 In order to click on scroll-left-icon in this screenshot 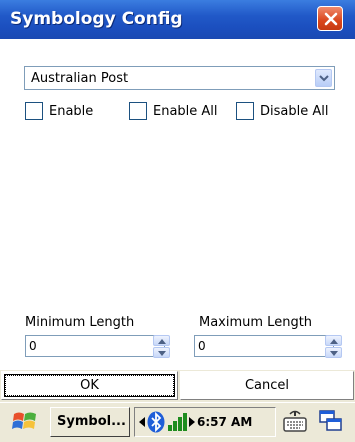, I will do `click(142, 422)`.